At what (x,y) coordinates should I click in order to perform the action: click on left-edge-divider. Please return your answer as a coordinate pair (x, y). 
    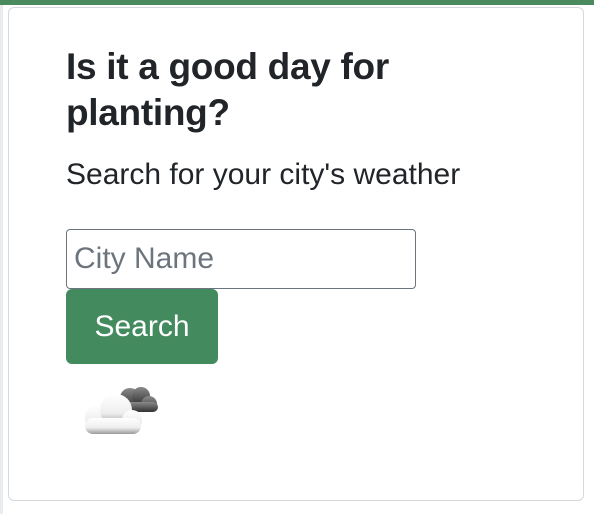
    Looking at the image, I should click on (1, 259).